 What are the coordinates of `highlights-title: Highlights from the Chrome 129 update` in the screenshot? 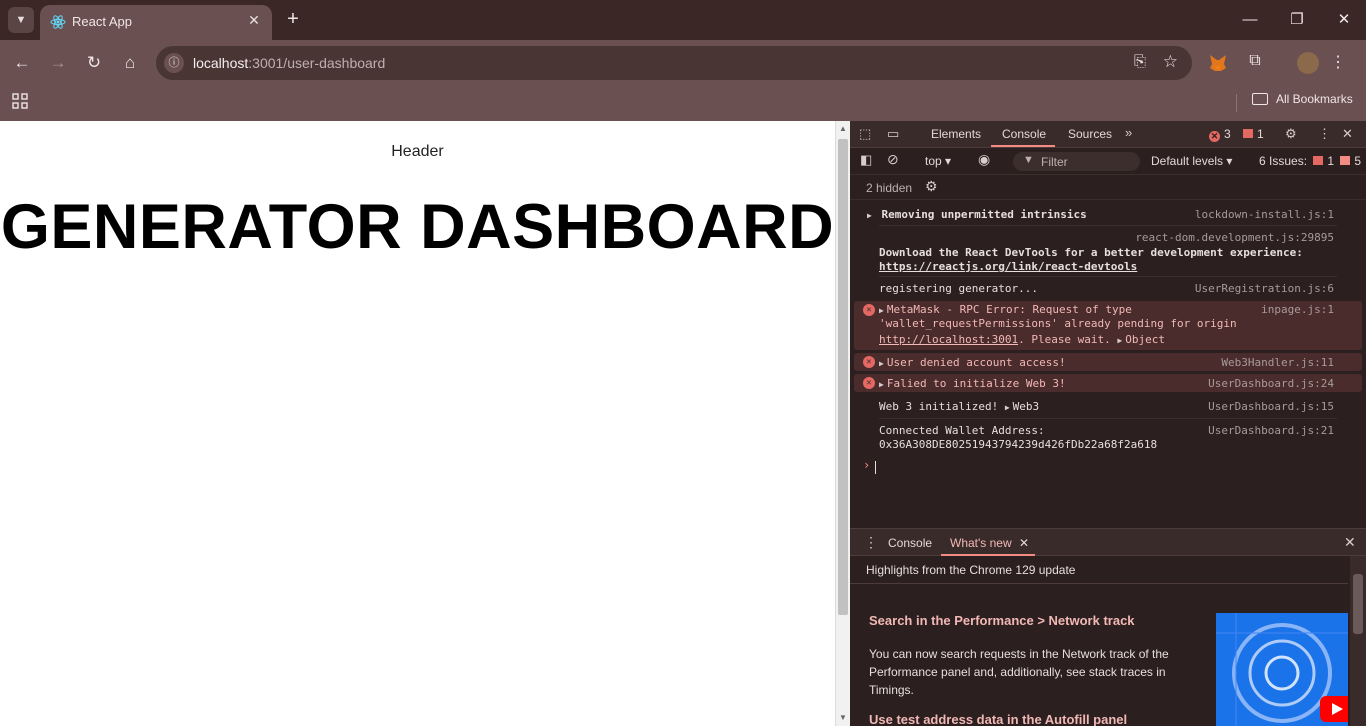 It's located at (971, 570).